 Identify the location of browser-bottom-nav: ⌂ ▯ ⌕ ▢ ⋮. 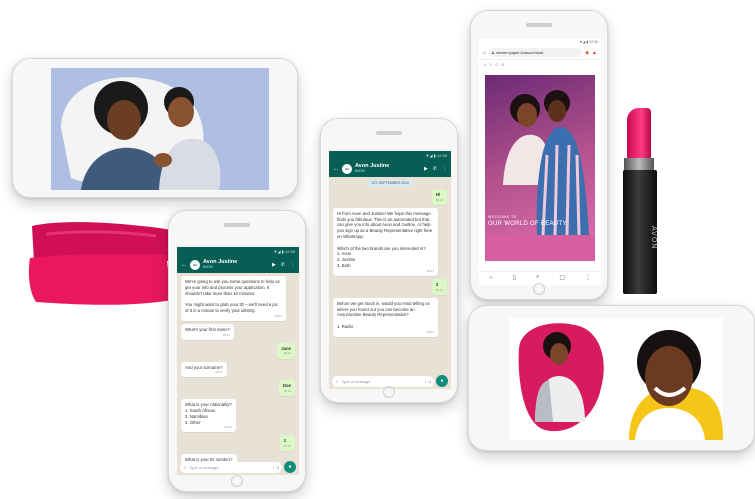
(540, 277).